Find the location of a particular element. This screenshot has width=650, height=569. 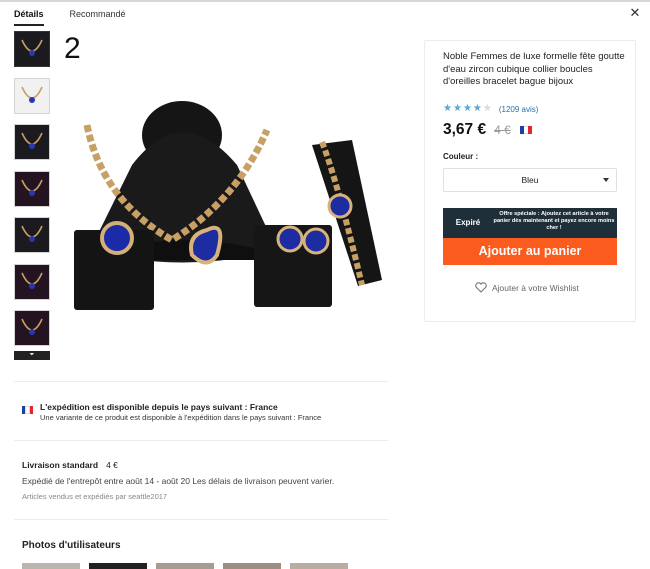

rating: ★★★★★ (1209 avis) is located at coordinates (490, 109).